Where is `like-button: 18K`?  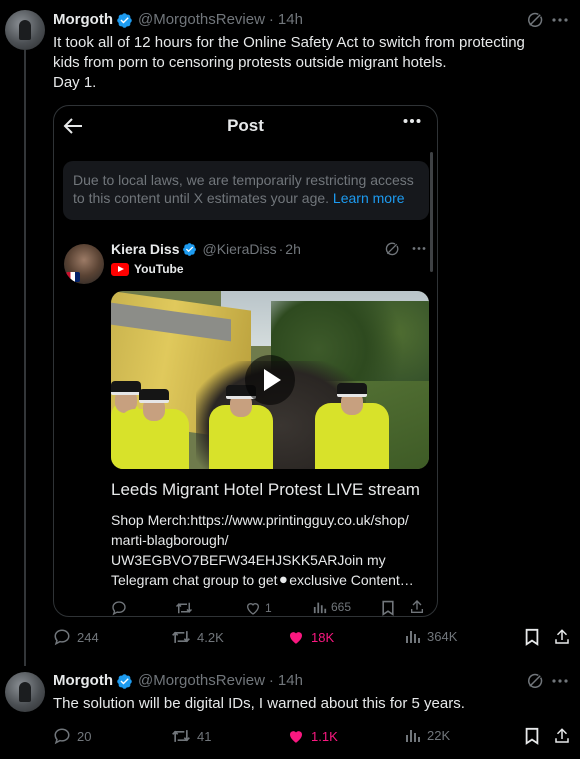 like-button: 18K is located at coordinates (310, 637).